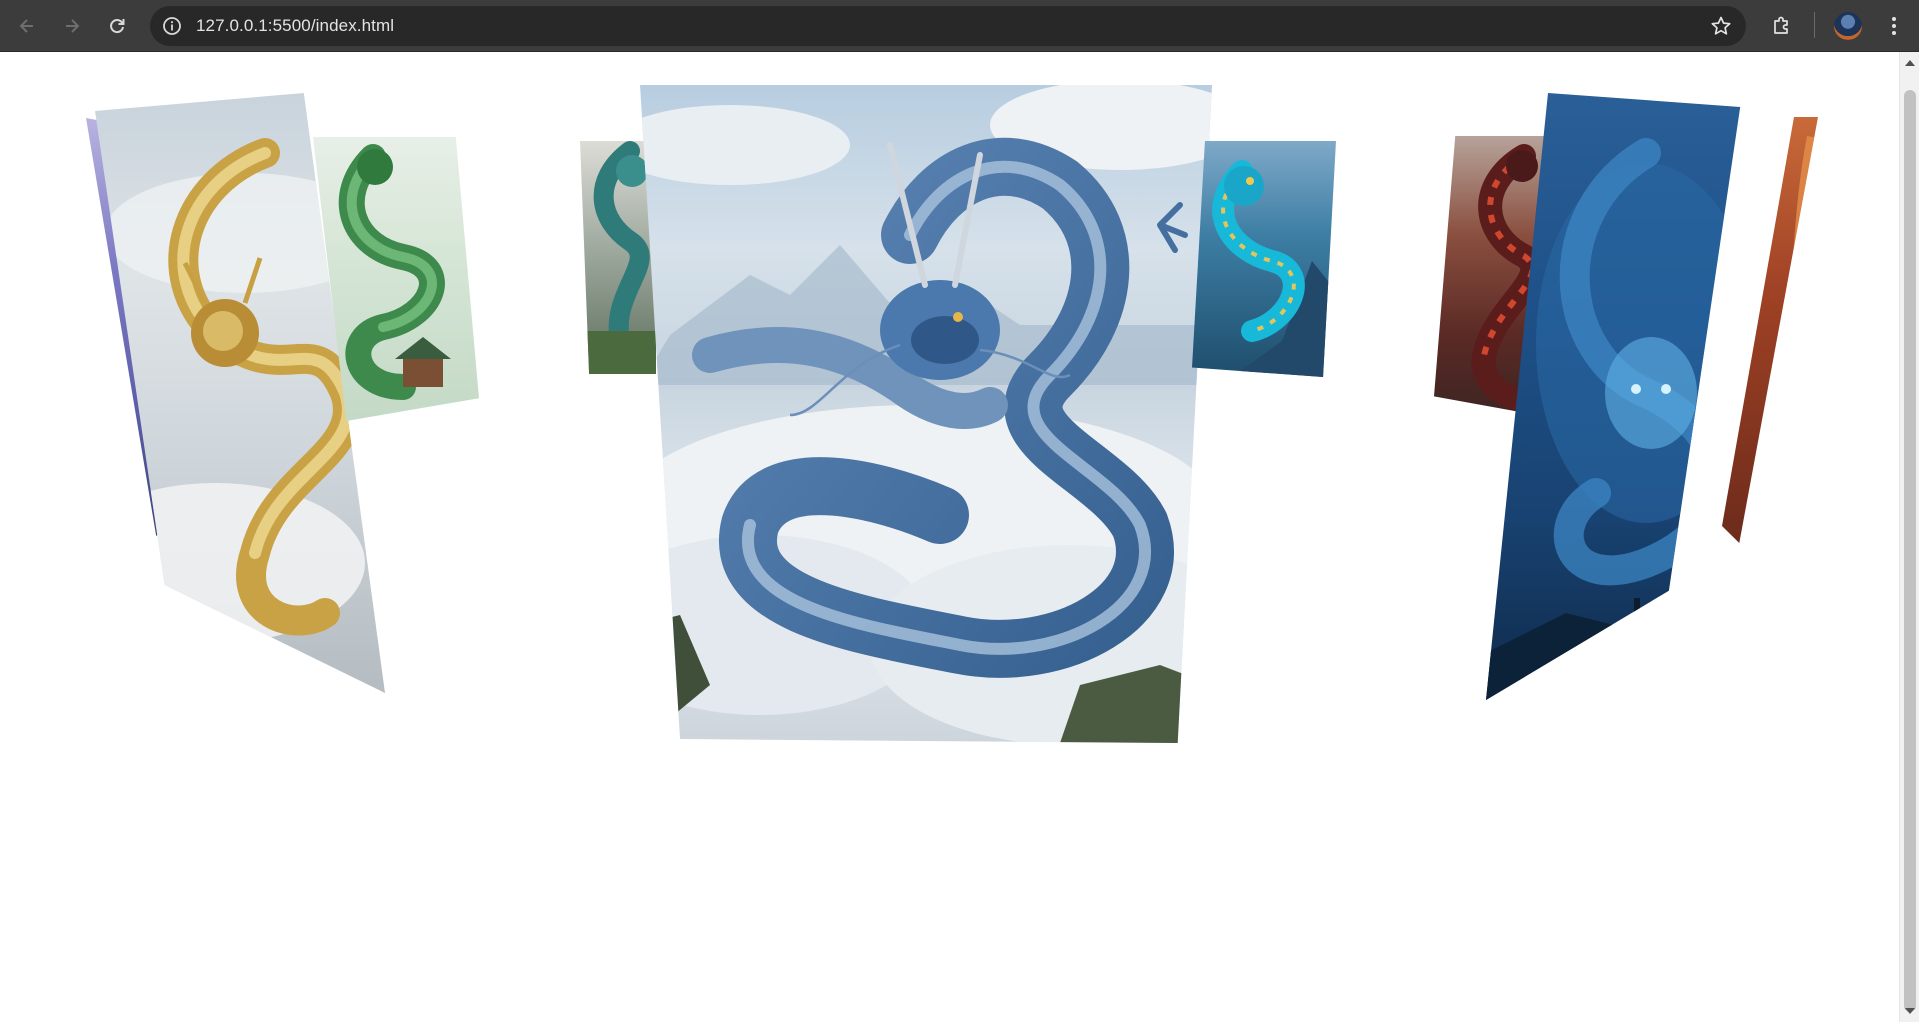 The width and height of the screenshot is (1919, 1022). I want to click on teal-dragon-image, so click(618, 257).